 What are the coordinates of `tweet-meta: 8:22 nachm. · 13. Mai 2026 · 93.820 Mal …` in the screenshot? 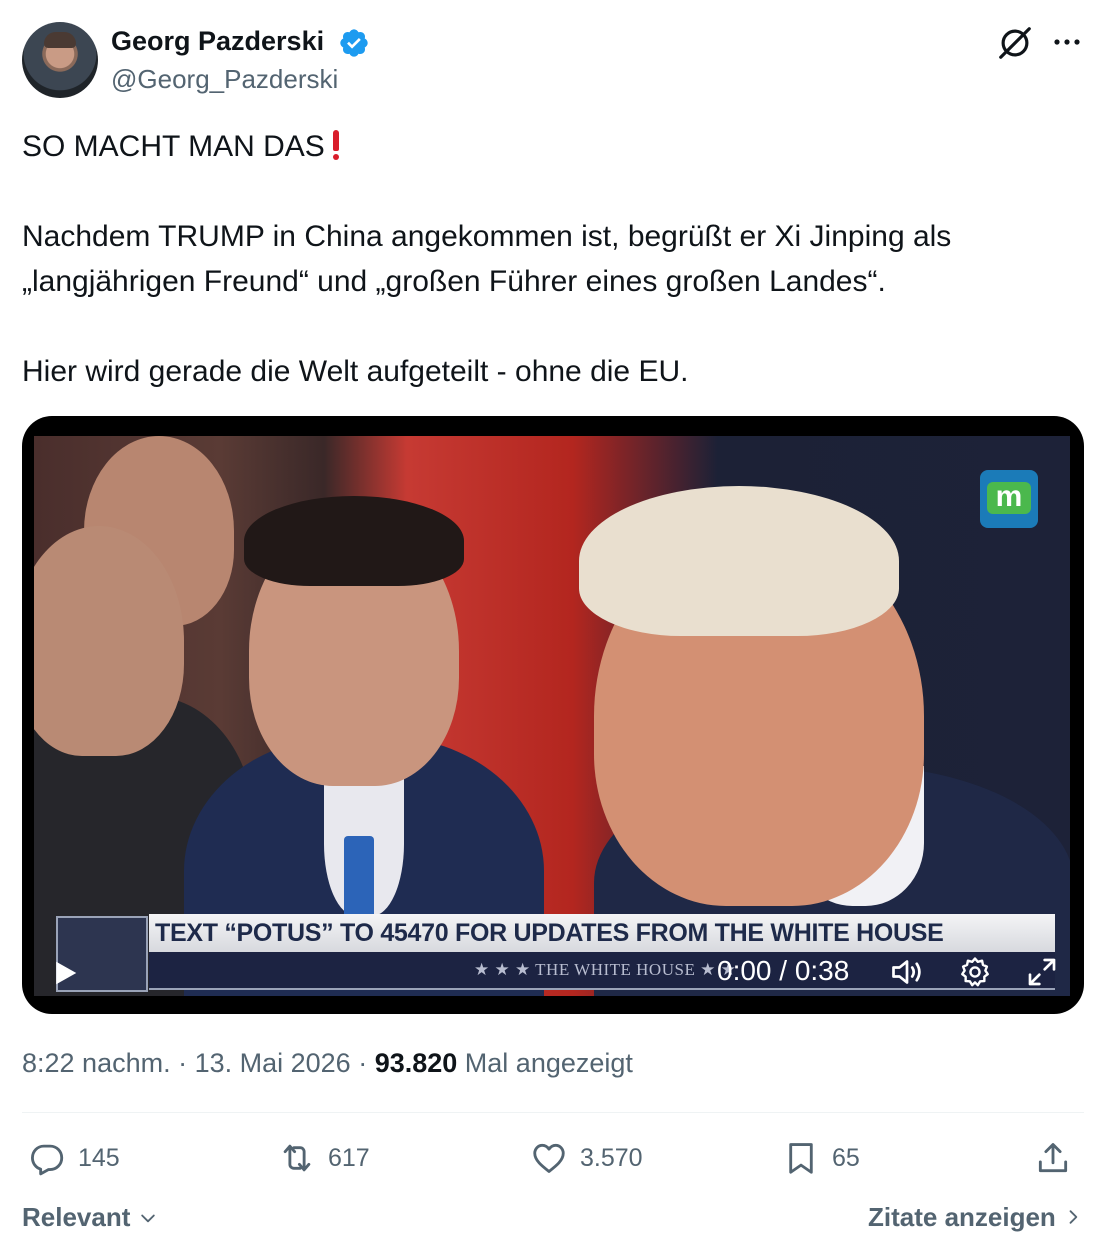 It's located at (327, 1063).